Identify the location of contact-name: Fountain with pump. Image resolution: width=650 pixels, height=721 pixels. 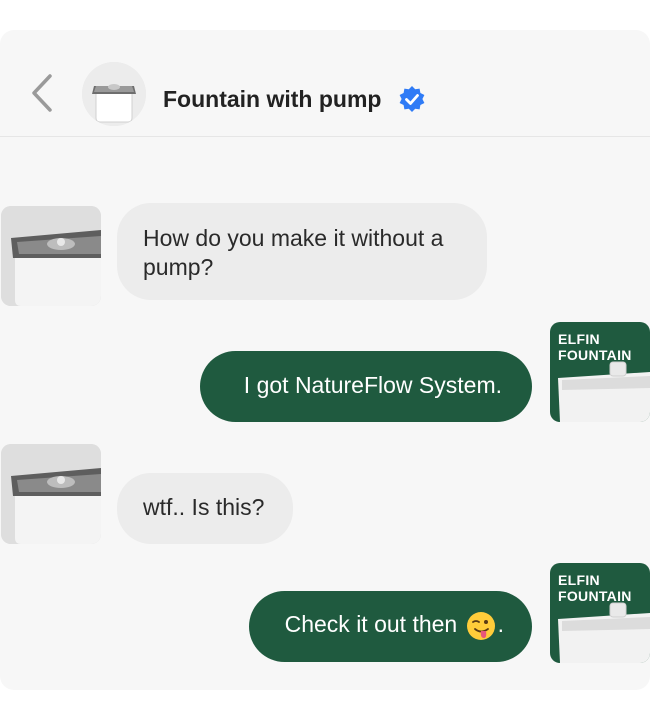
(272, 99).